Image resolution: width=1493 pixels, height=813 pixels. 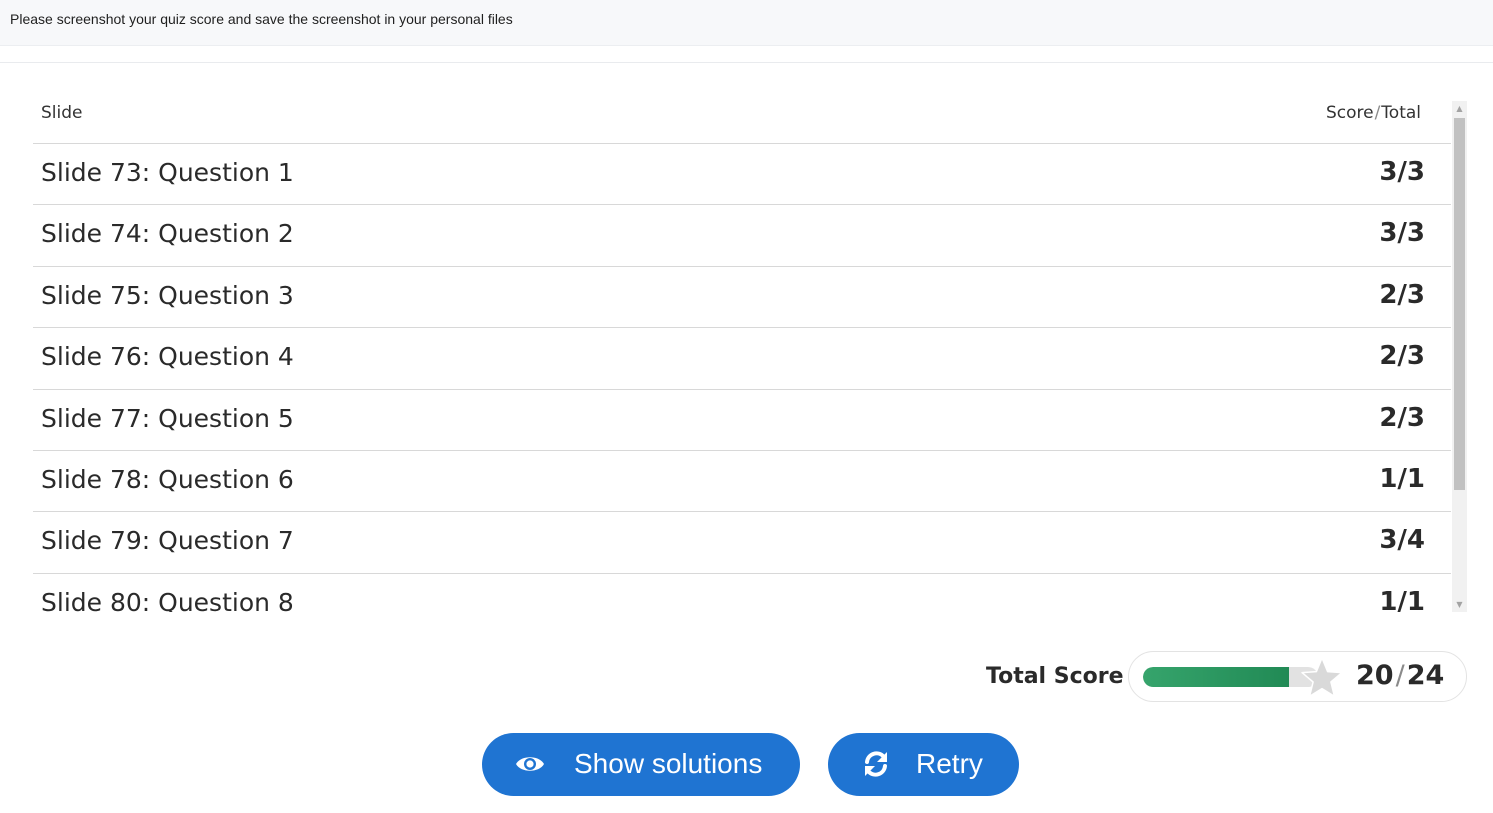 I want to click on score-progress-bar, so click(x=1230, y=677).